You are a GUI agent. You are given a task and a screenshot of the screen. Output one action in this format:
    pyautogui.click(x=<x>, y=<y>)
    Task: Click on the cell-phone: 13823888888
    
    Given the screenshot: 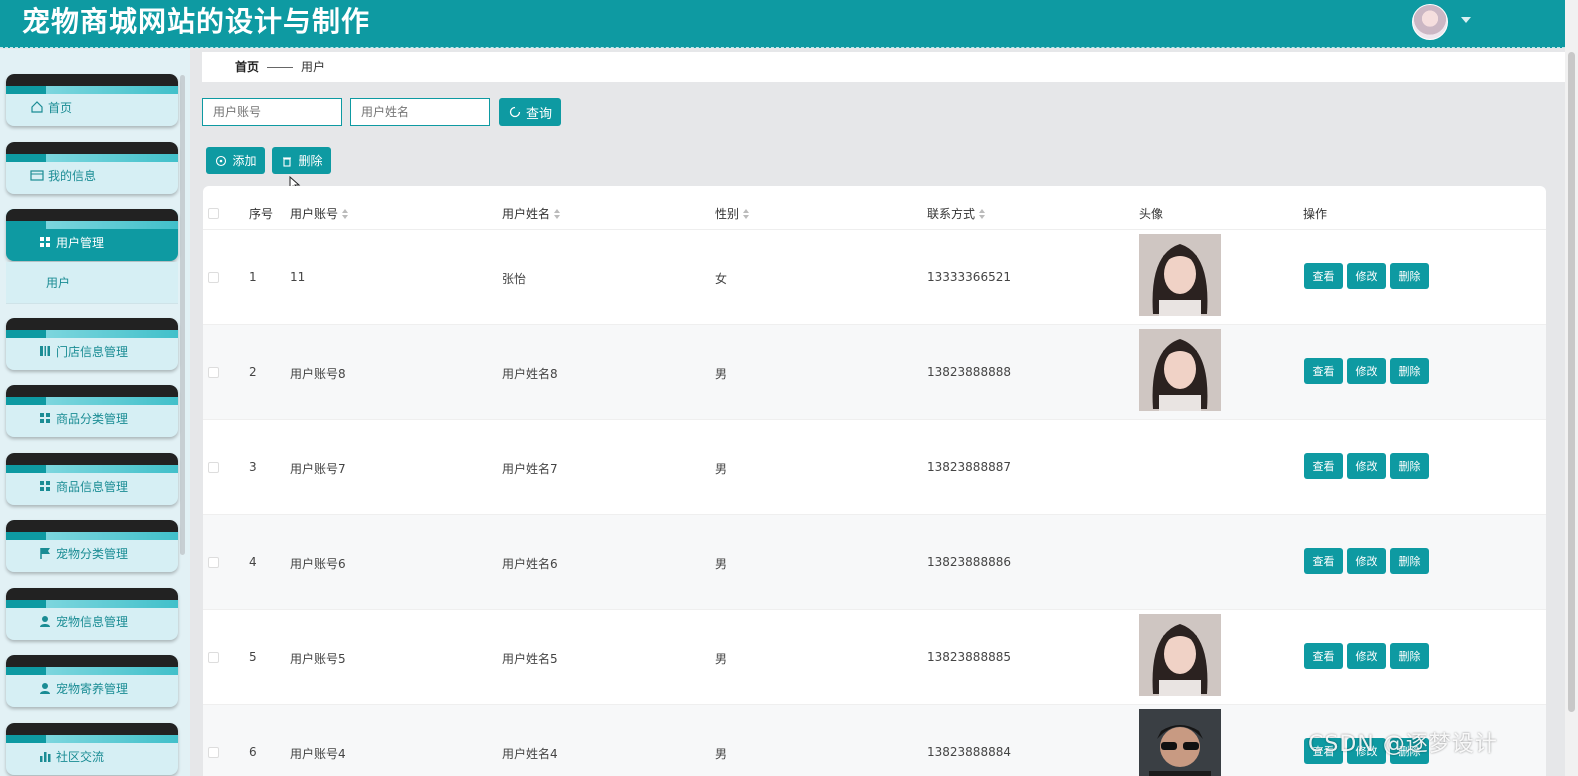 What is the action you would take?
    pyautogui.click(x=969, y=372)
    